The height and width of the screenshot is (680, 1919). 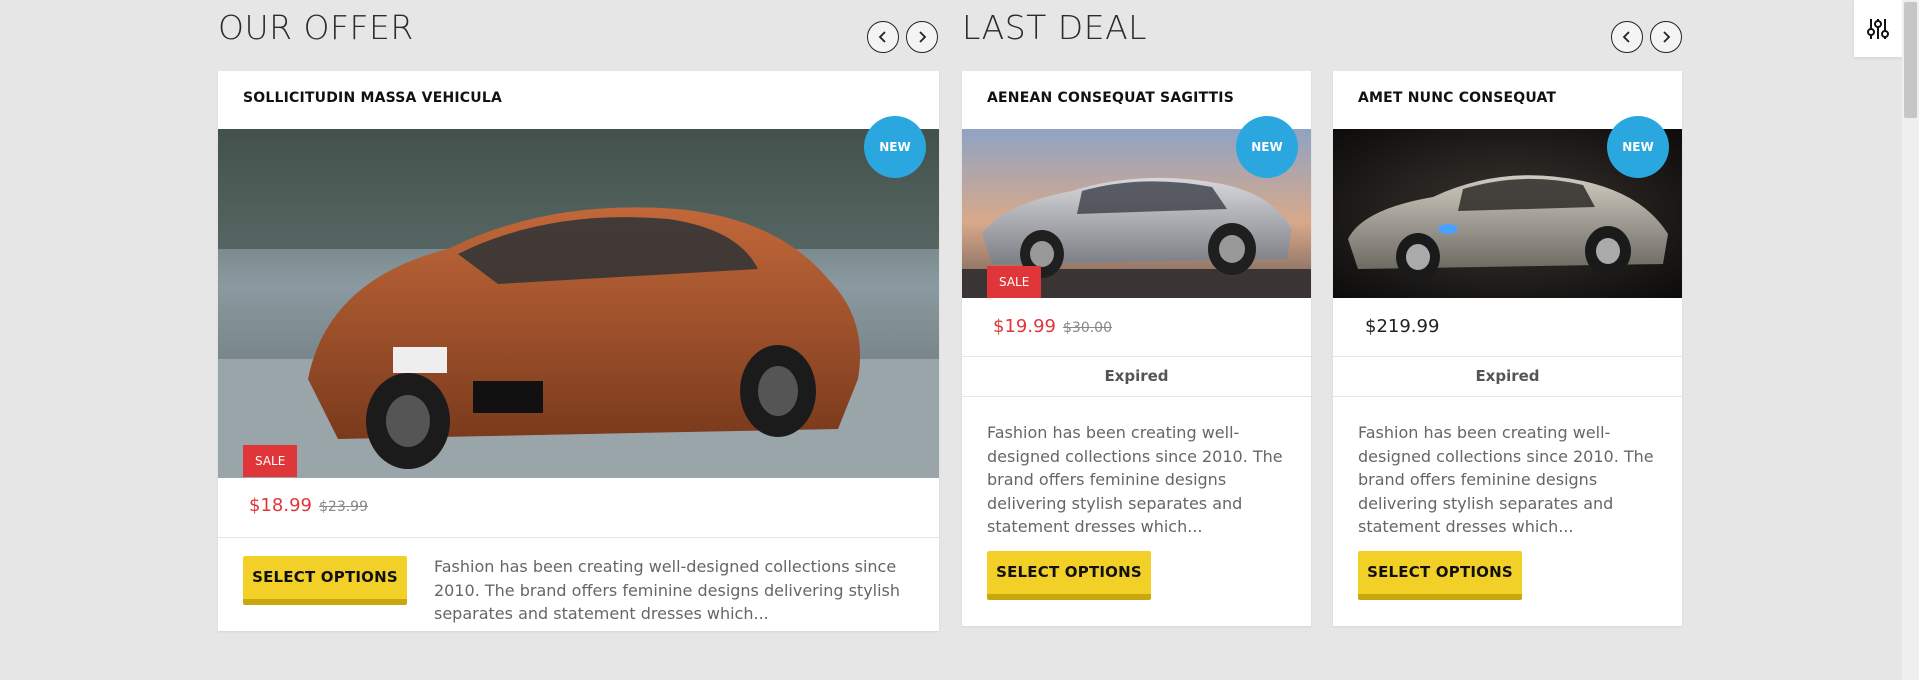 What do you see at coordinates (1910, 60) in the screenshot?
I see `scrollbar-thumb` at bounding box center [1910, 60].